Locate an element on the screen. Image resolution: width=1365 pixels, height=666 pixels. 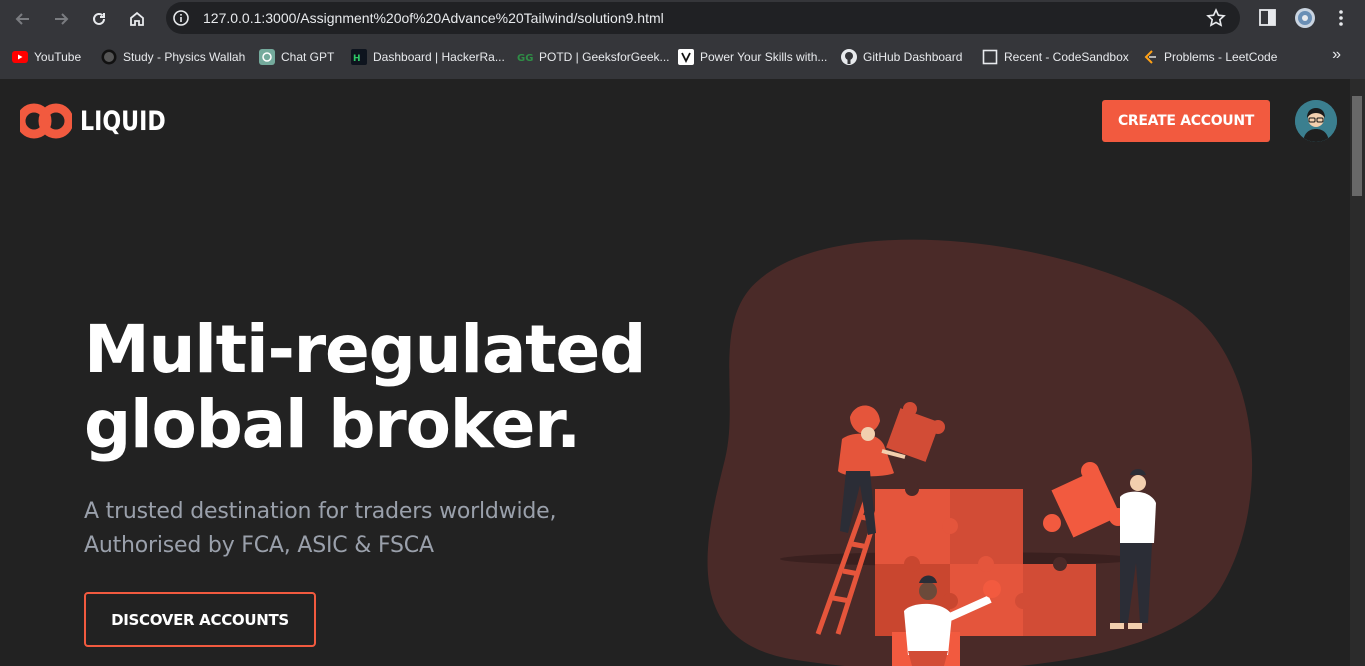
user-avatar is located at coordinates (1316, 121).